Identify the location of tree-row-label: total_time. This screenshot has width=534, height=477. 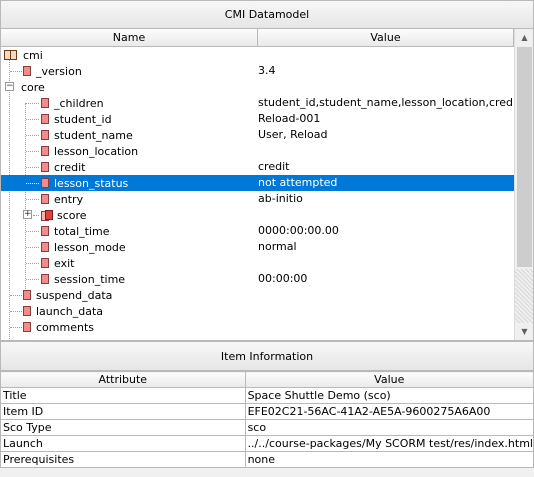
(82, 231).